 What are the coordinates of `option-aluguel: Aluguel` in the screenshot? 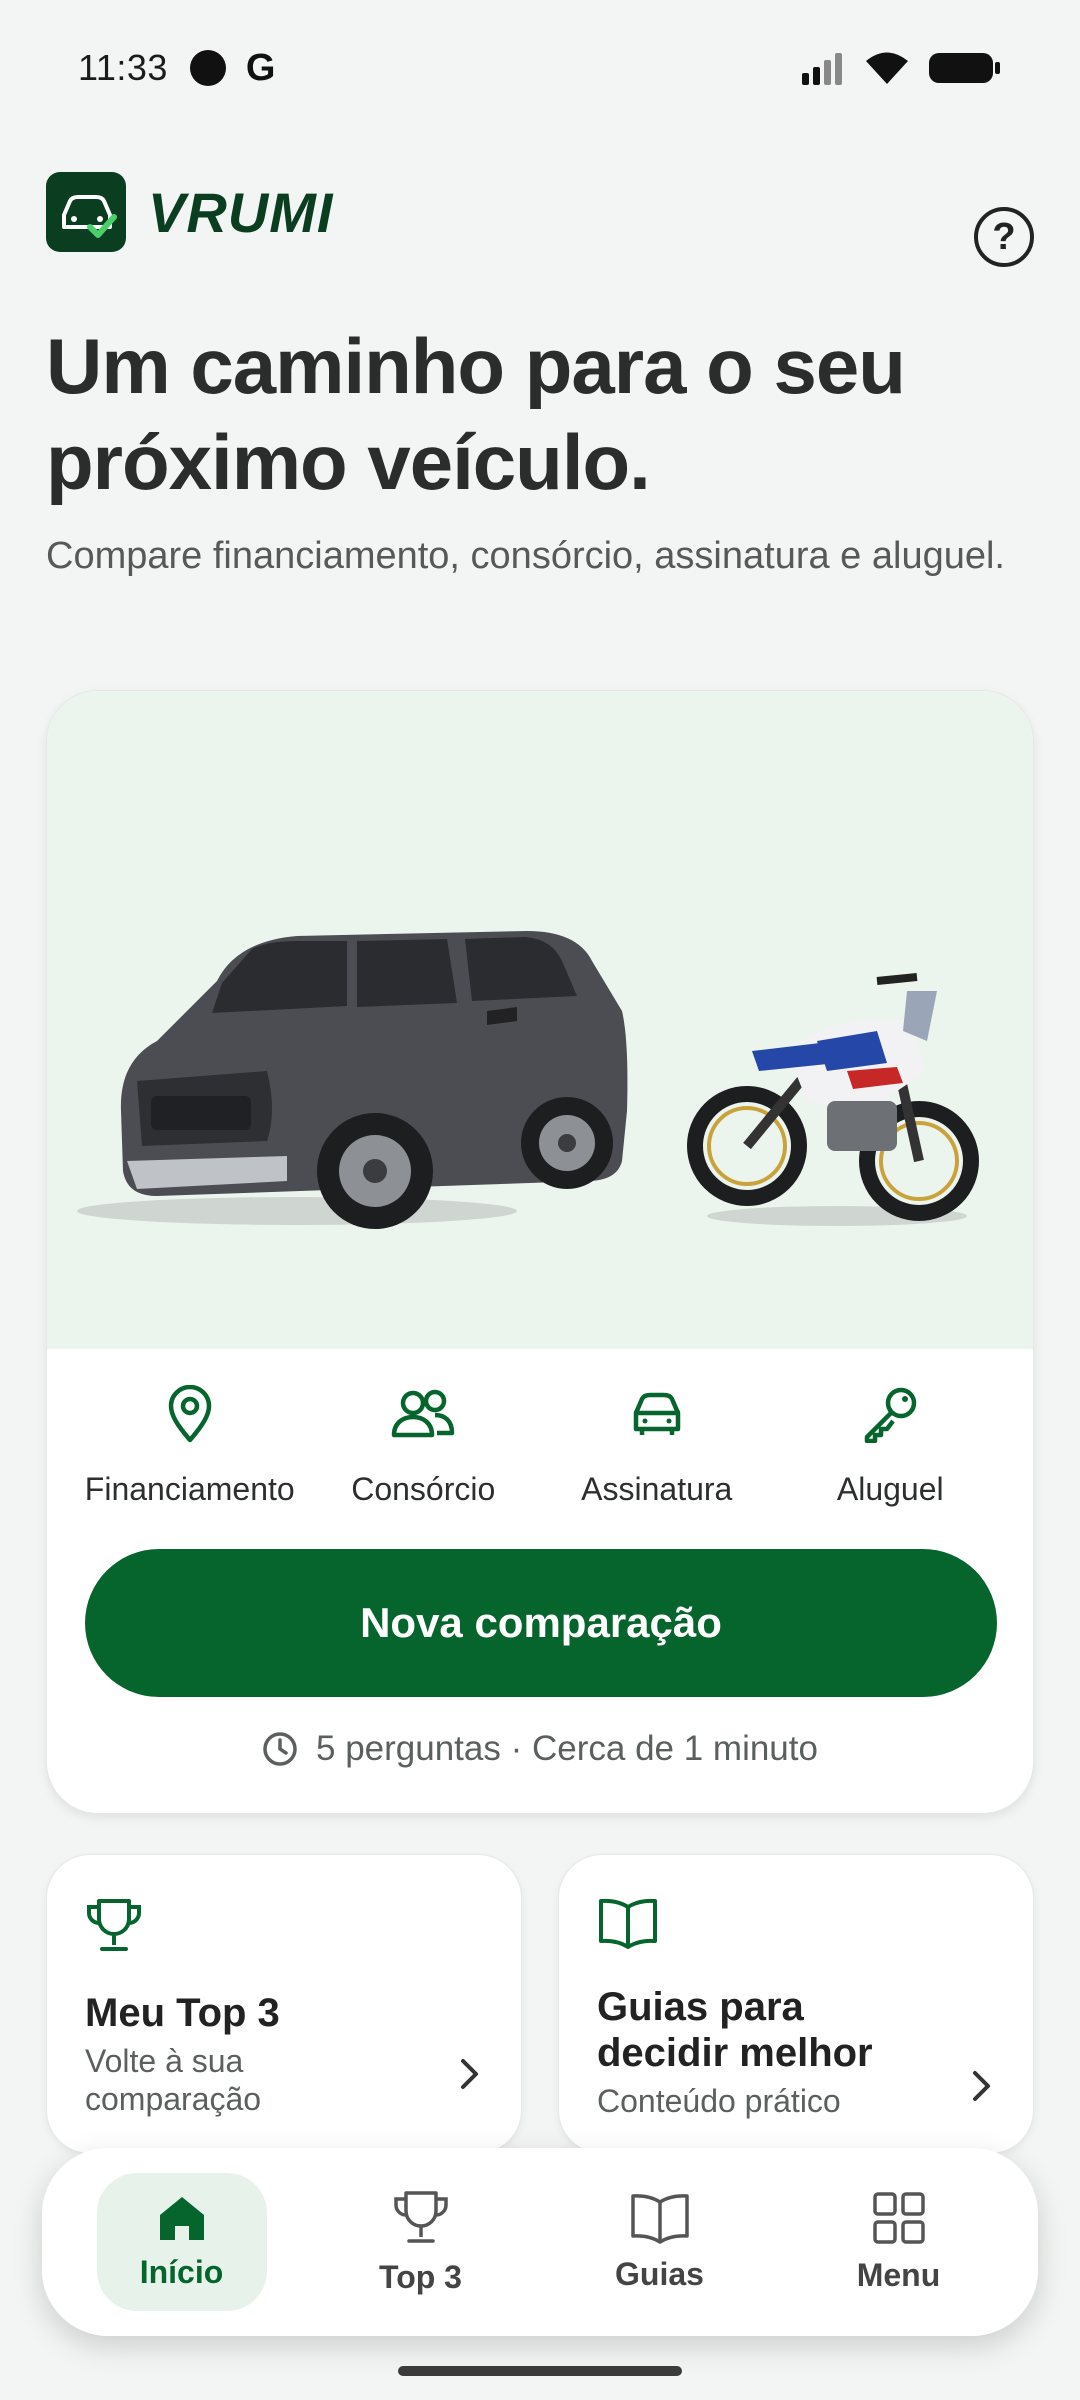 It's located at (890, 1444).